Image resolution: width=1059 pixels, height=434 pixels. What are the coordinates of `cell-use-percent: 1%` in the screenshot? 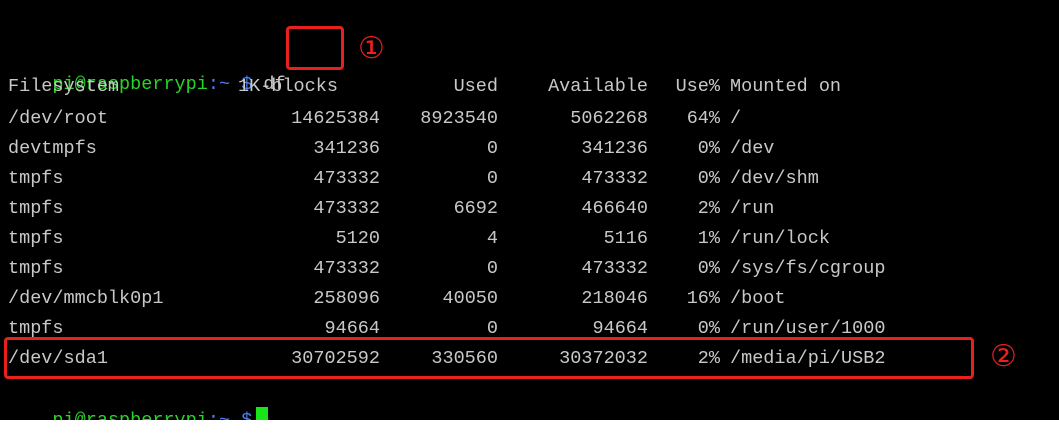 It's located at (708, 238).